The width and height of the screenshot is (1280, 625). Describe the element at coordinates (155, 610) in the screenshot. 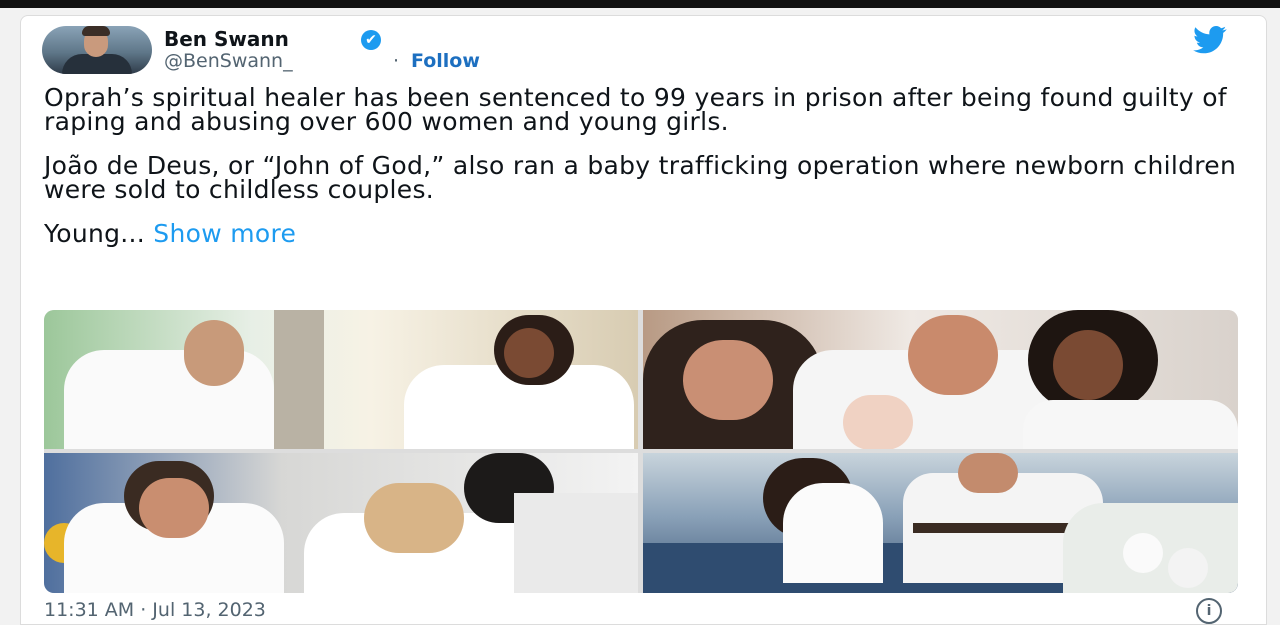

I see `tweet-timestamp: 11:31 AM · Jul 13, 2023` at that location.